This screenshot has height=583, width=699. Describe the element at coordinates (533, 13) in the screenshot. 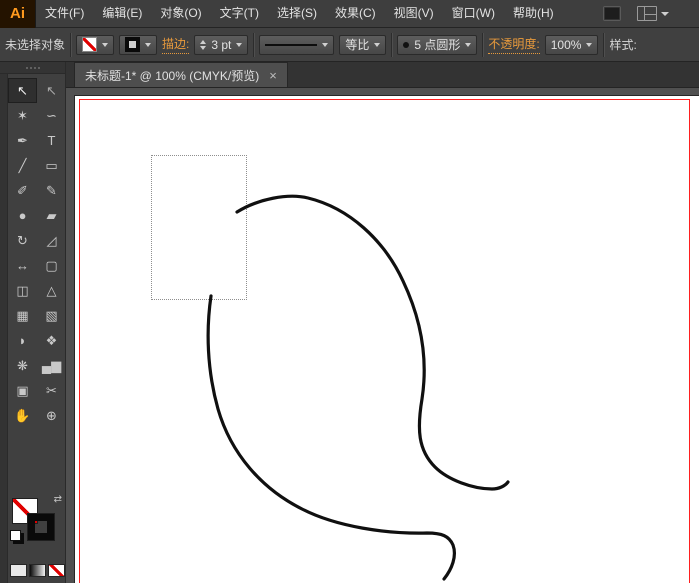

I see `menu-help: 帮助(H)` at that location.